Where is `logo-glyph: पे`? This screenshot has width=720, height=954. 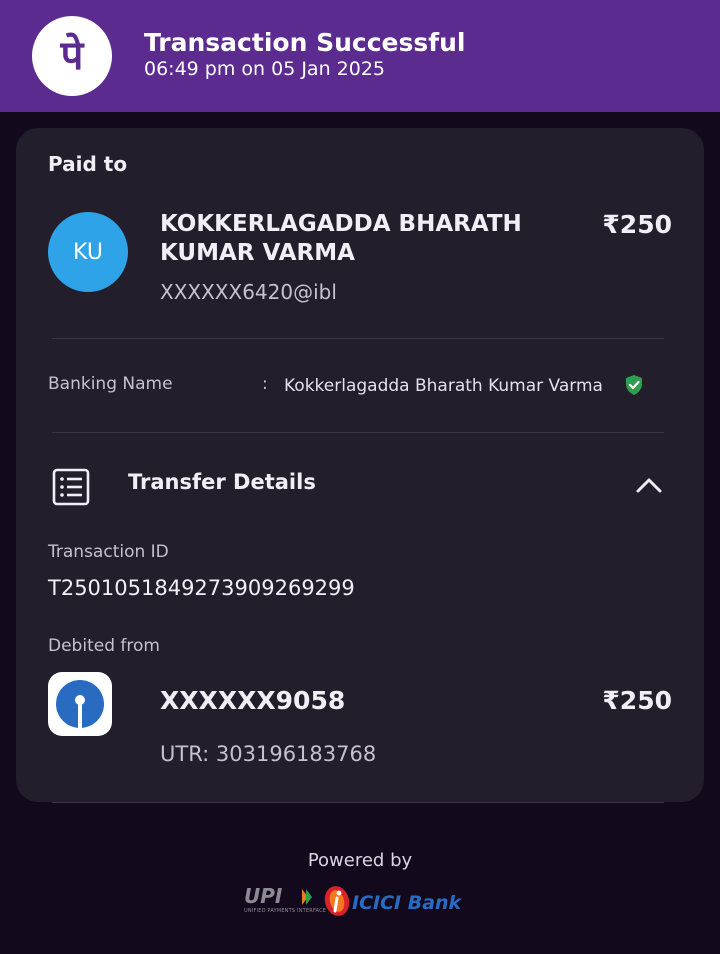
logo-glyph: पे is located at coordinates (72, 56).